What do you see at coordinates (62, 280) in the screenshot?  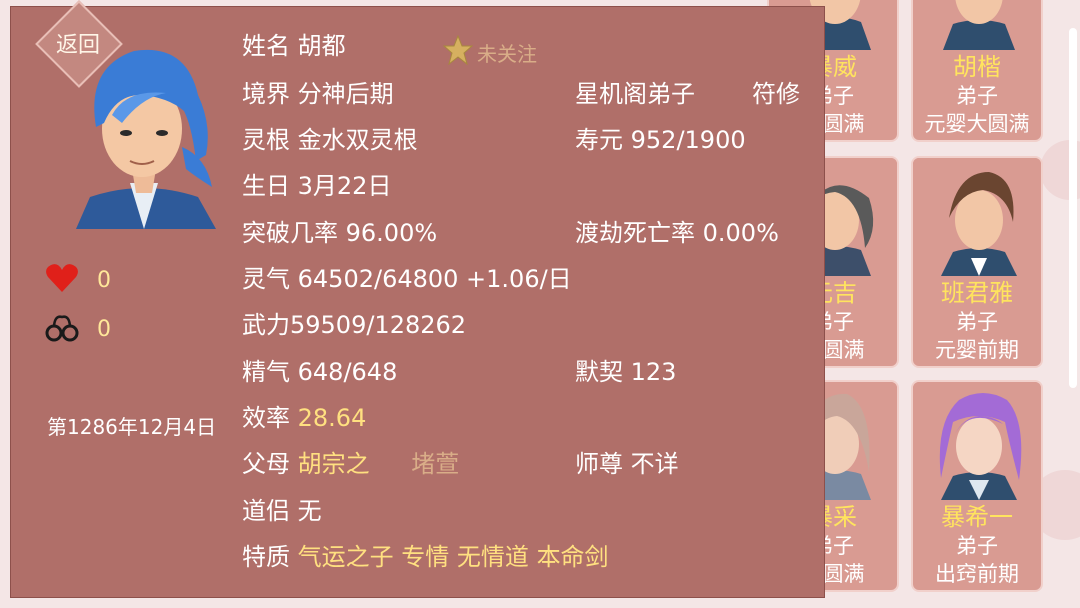 I see `heart-icon` at bounding box center [62, 280].